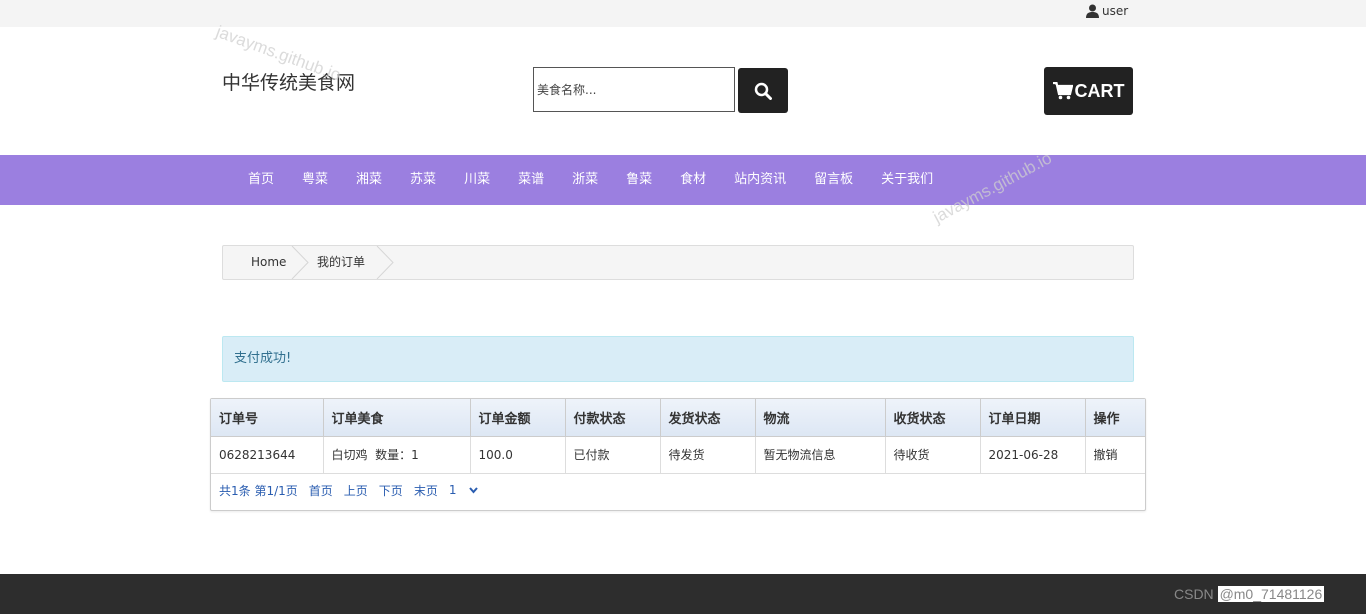 This screenshot has width=1366, height=614. What do you see at coordinates (760, 180) in the screenshot?
I see `nav-item-news: 站内资讯` at bounding box center [760, 180].